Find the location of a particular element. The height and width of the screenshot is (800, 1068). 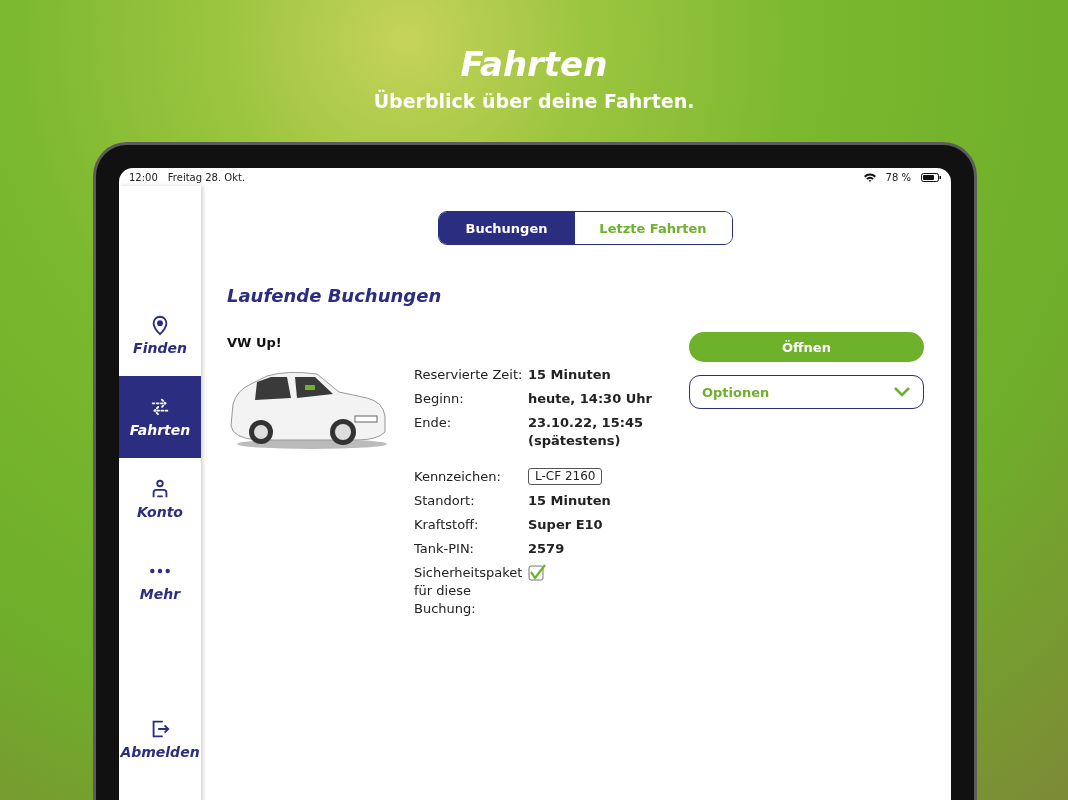

checkbox is located at coordinates (537, 573).